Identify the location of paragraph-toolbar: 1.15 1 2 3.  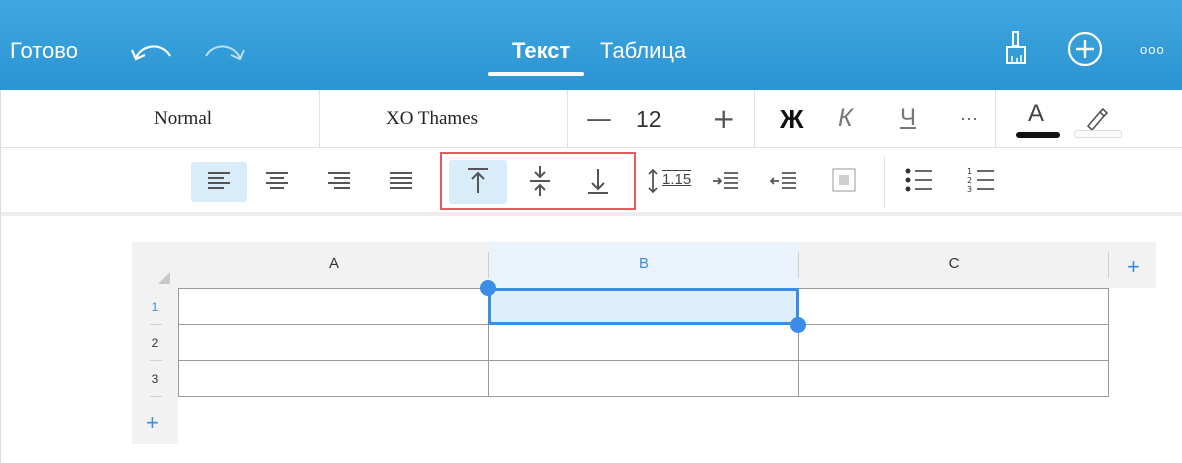
(591, 182).